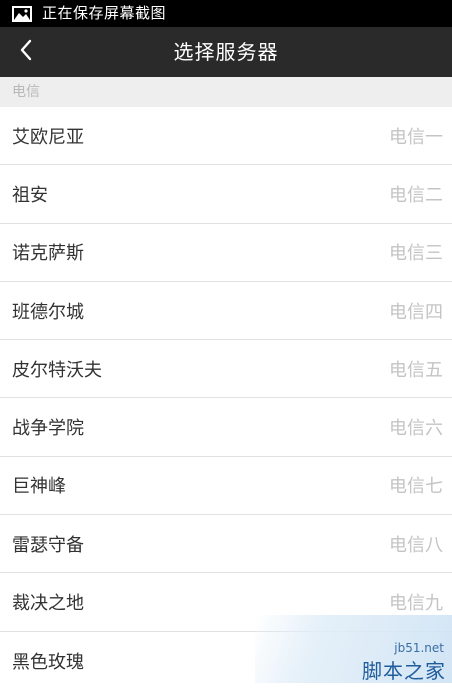 The width and height of the screenshot is (452, 690). I want to click on server-name: 祖安, so click(30, 195).